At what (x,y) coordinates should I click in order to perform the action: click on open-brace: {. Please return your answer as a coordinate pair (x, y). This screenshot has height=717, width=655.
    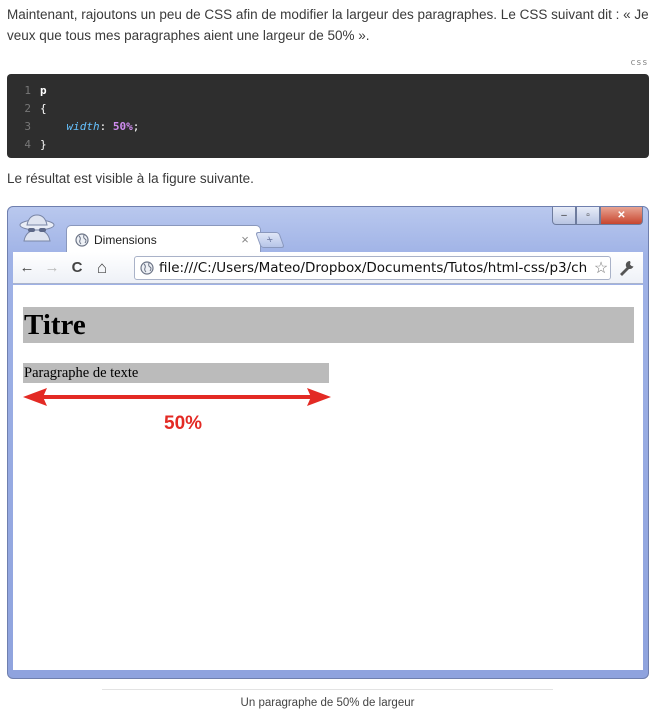
    Looking at the image, I should click on (43, 108).